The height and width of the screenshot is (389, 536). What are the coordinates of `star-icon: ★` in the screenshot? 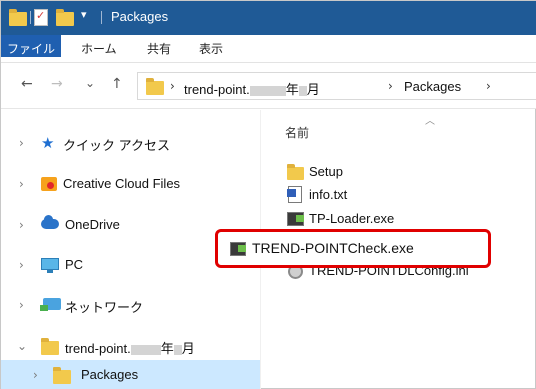 It's located at (48, 143).